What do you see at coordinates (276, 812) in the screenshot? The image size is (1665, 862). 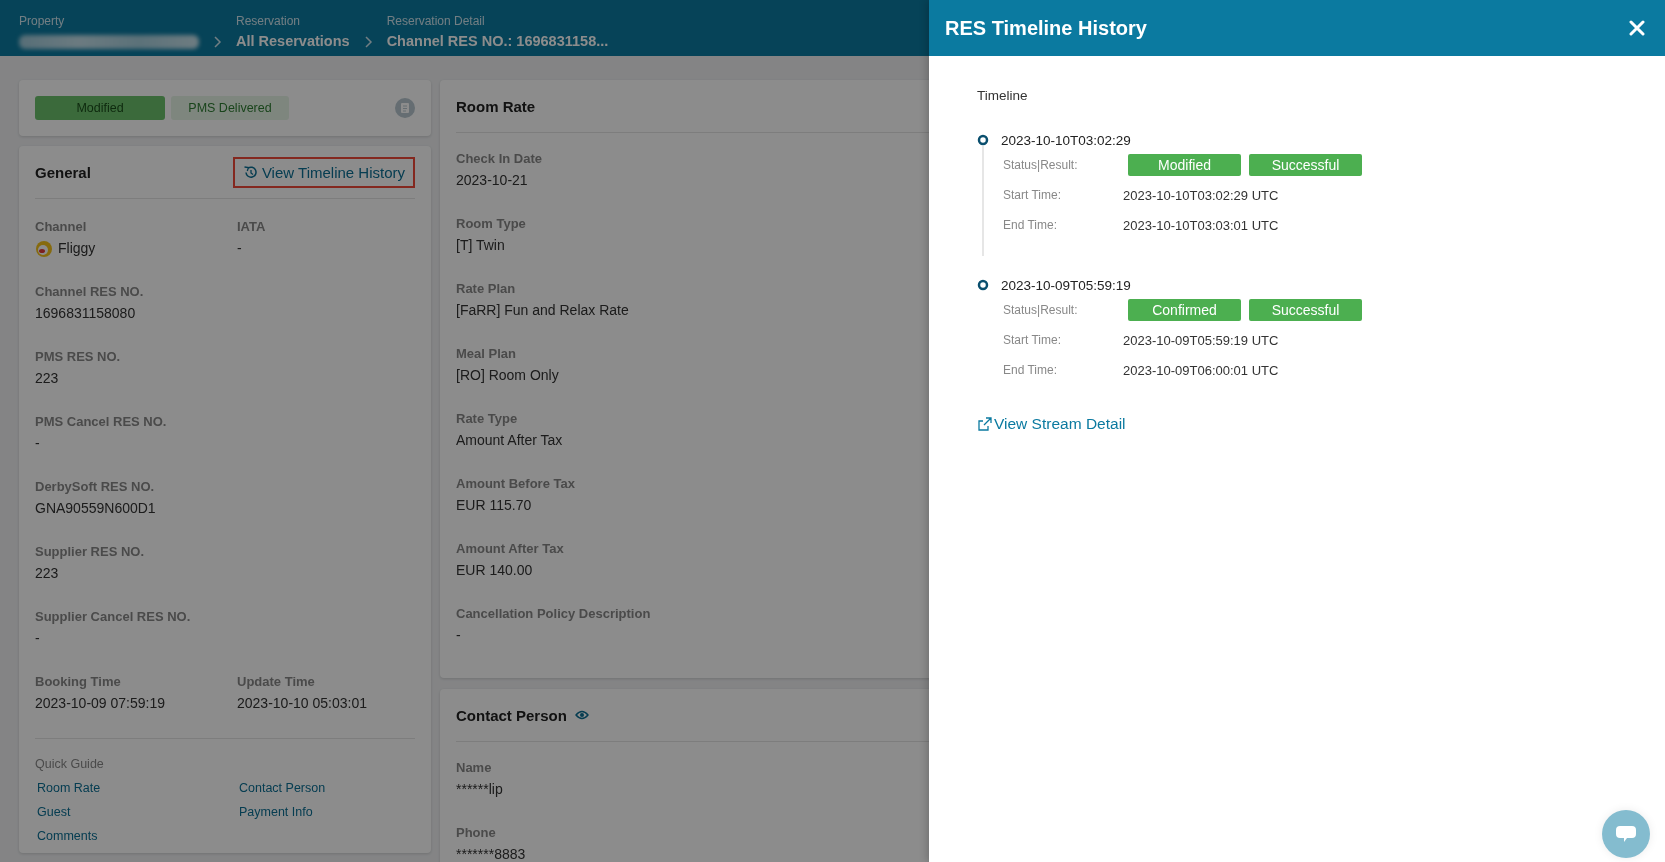 I see `quick-guide-link: Payment Info` at bounding box center [276, 812].